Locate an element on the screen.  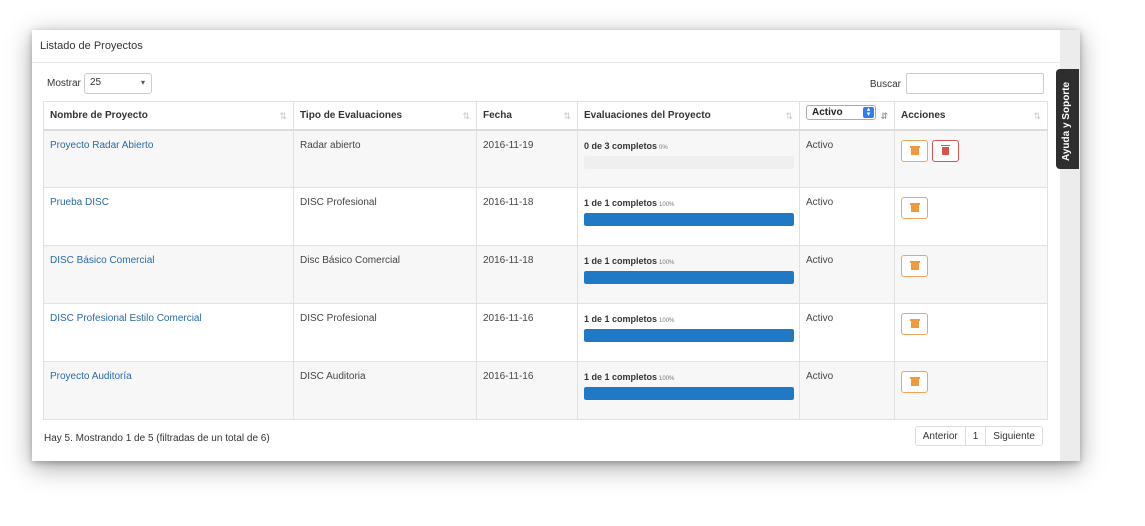
header-actions: Acciones ⇅ is located at coordinates (971, 116).